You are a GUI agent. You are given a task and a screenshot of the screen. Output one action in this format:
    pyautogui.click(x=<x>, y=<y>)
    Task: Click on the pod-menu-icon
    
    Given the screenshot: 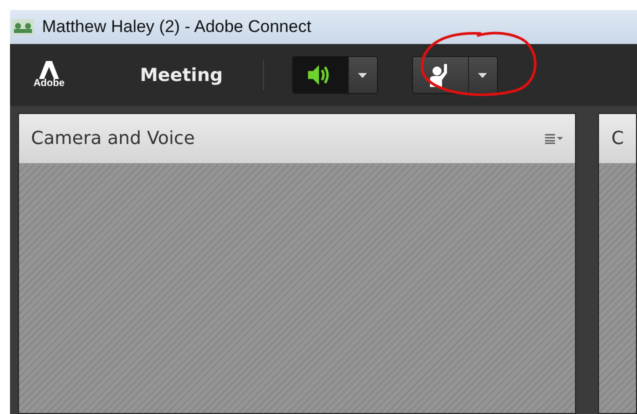 What is the action you would take?
    pyautogui.click(x=554, y=139)
    